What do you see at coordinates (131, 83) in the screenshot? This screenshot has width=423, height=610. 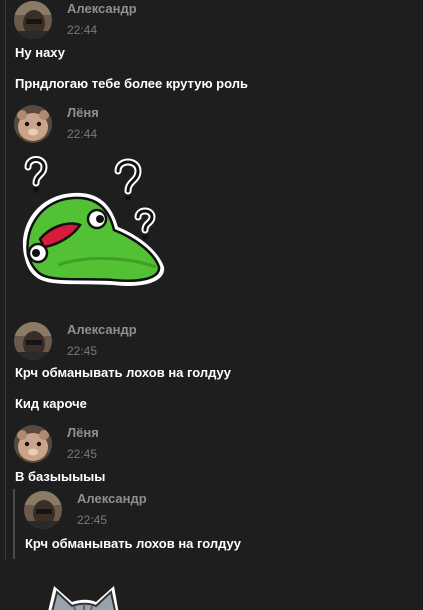 I see `message-text: Прндлогаю тебе более крутую роль` at bounding box center [131, 83].